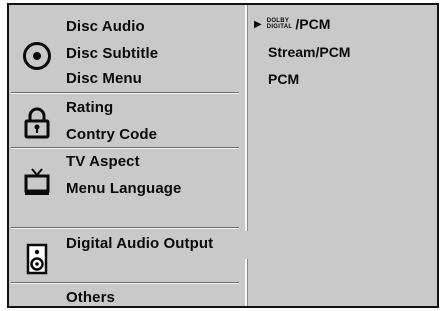  What do you see at coordinates (283, 79) in the screenshot?
I see `option-pcm: PCM` at bounding box center [283, 79].